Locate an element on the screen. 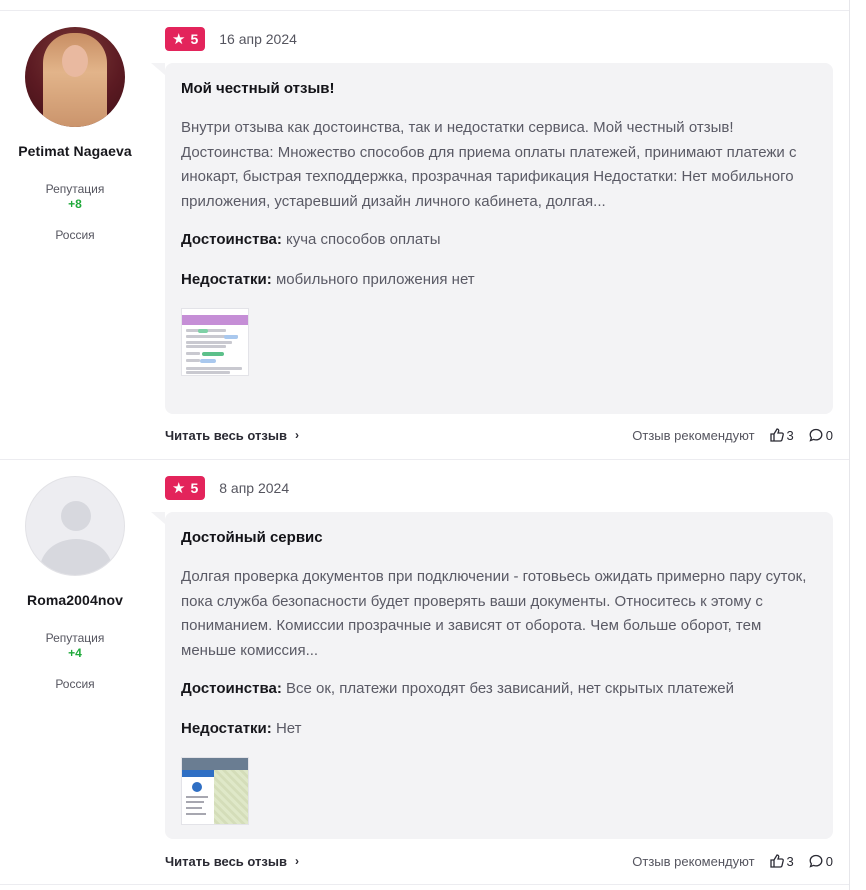  review-cons: Недостатки: мобильного приложения нет is located at coordinates (499, 280).